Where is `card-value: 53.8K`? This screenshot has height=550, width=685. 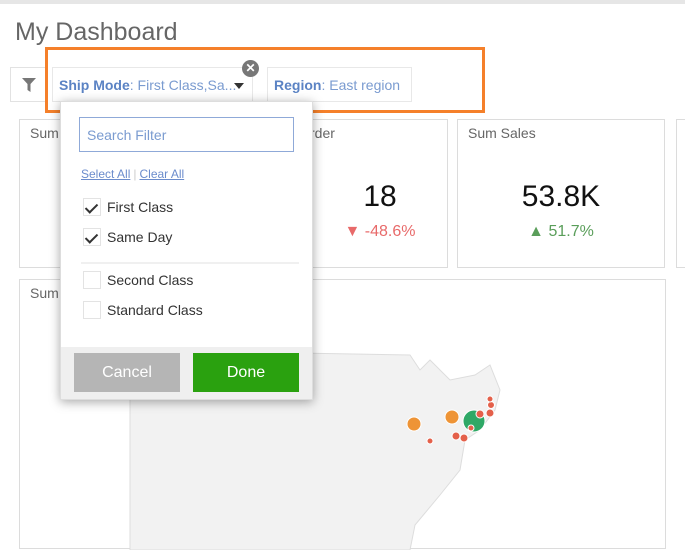
card-value: 53.8K is located at coordinates (561, 196).